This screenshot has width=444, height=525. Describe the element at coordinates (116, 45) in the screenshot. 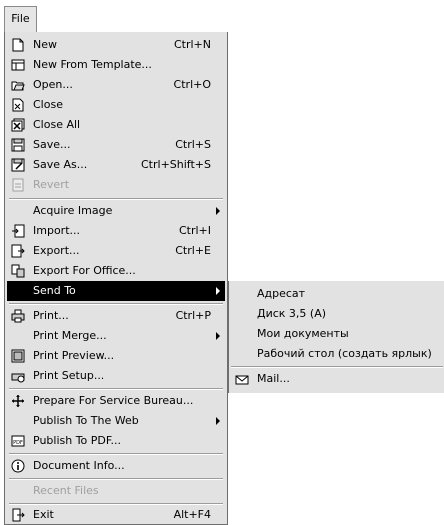

I see `menu-item-new: New Ctrl+N` at that location.